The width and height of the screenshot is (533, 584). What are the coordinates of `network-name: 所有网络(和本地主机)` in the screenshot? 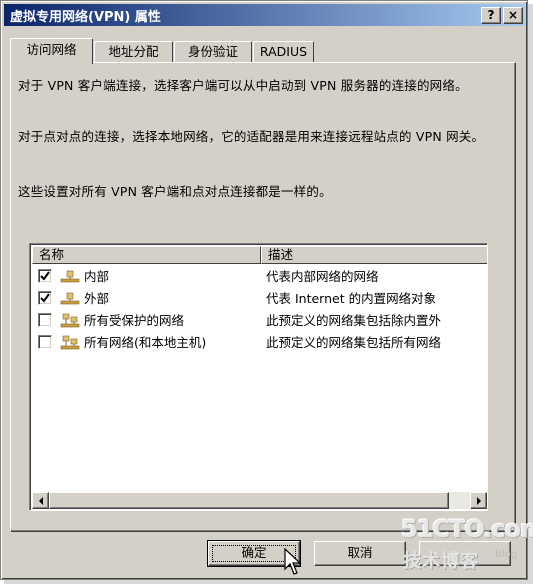 It's located at (145, 342).